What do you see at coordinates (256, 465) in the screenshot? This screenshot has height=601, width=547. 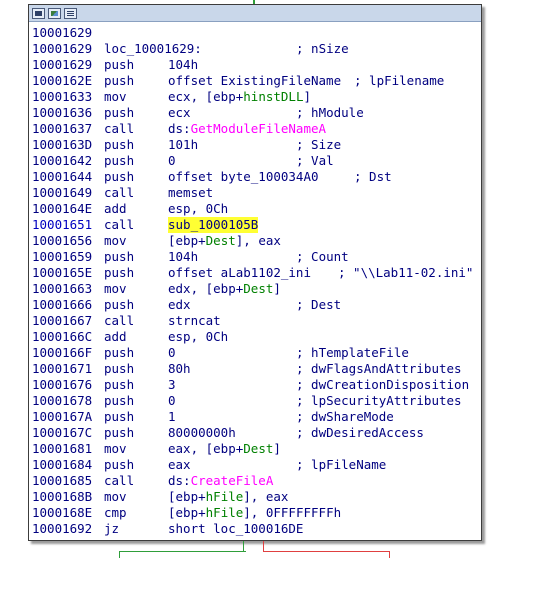 I see `asm-line: 10001684 push eax ; lpFileName` at bounding box center [256, 465].